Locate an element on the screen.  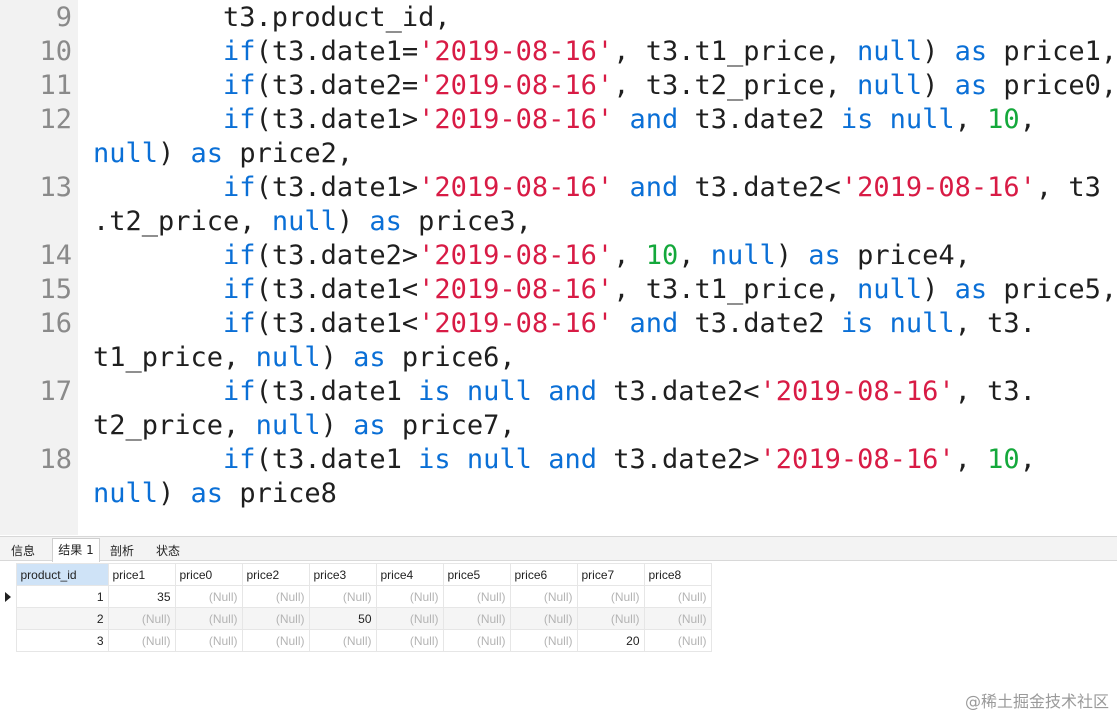
tab-info: 信息 is located at coordinates (23, 550).